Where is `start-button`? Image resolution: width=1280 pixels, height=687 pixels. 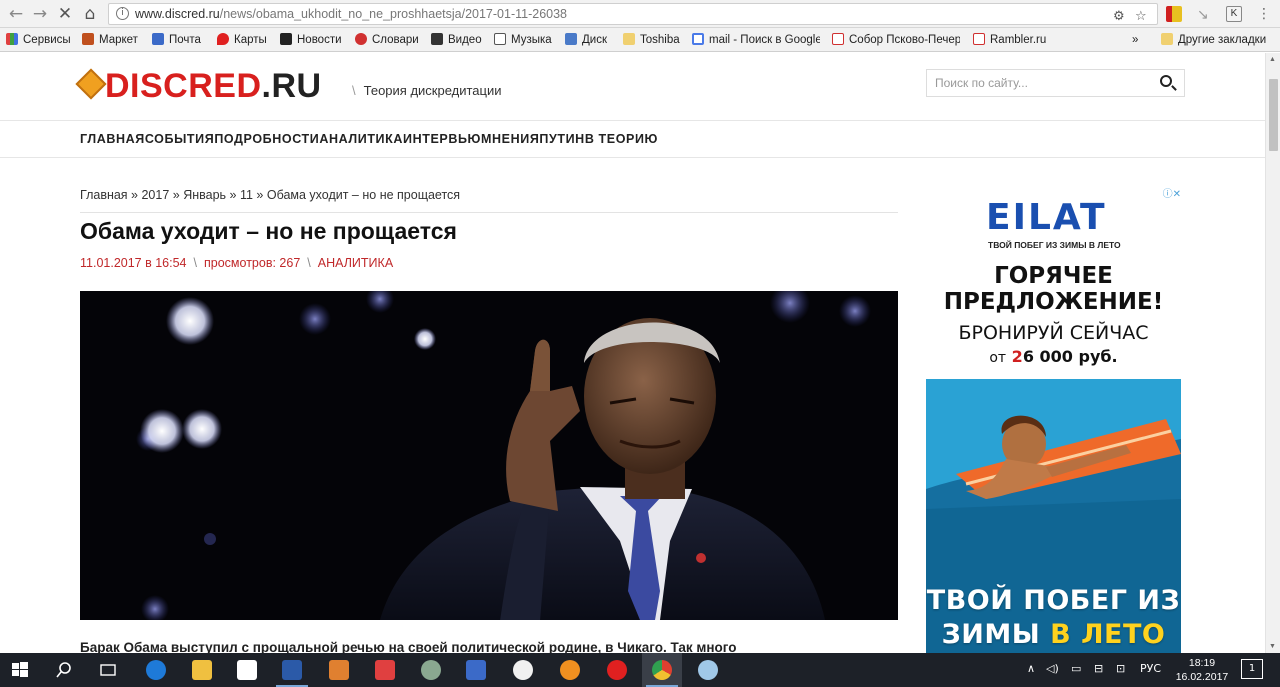 start-button is located at coordinates (20, 670).